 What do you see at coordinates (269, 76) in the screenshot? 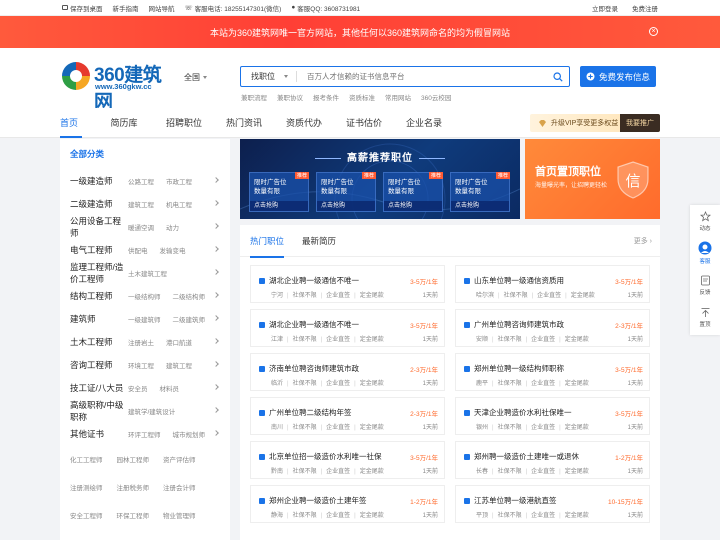
I see `search-type-select: 找职位` at bounding box center [269, 76].